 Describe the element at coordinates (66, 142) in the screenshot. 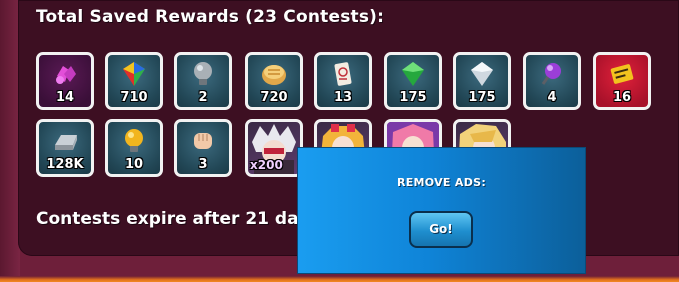

I see `silver-ingot-icon` at that location.